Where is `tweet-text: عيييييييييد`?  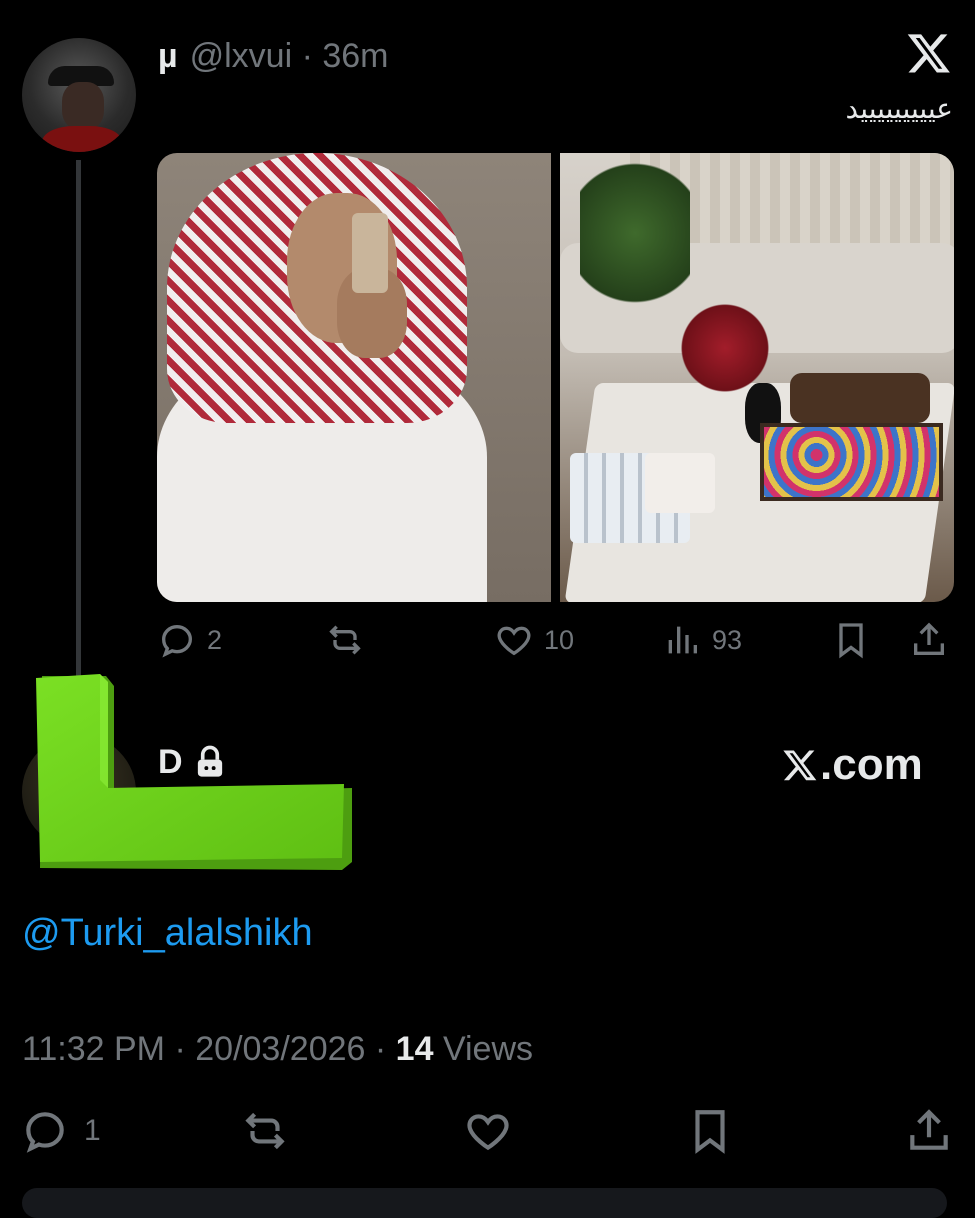
tweet-text: عيييييييييد is located at coordinates (899, 108).